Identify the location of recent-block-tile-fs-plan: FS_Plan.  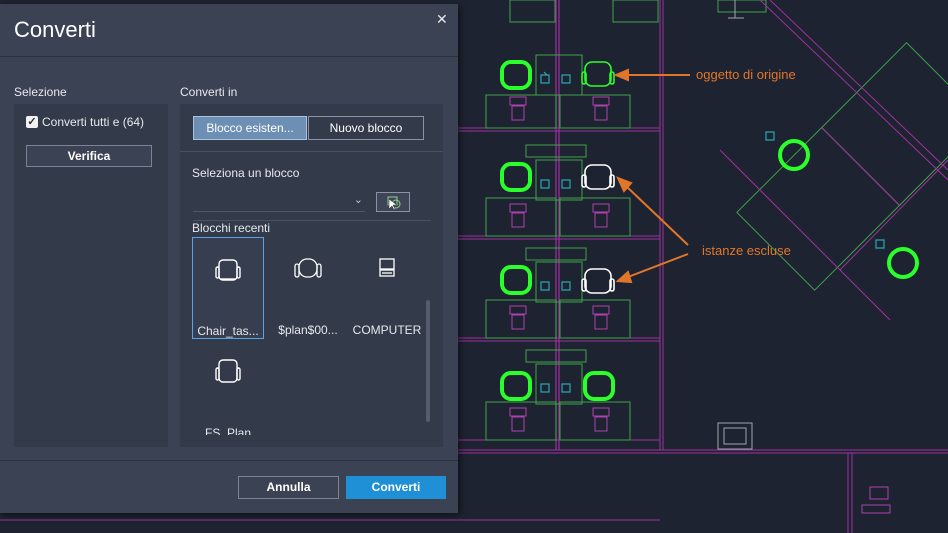
(228, 387).